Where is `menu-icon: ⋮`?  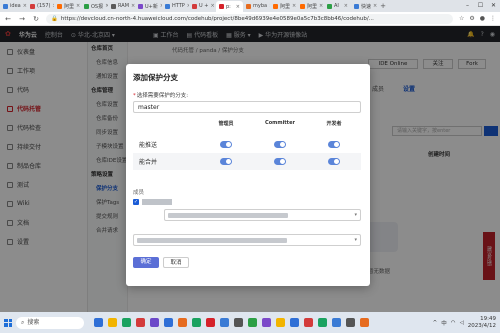
menu-icon: ⋮ is located at coordinates (493, 18).